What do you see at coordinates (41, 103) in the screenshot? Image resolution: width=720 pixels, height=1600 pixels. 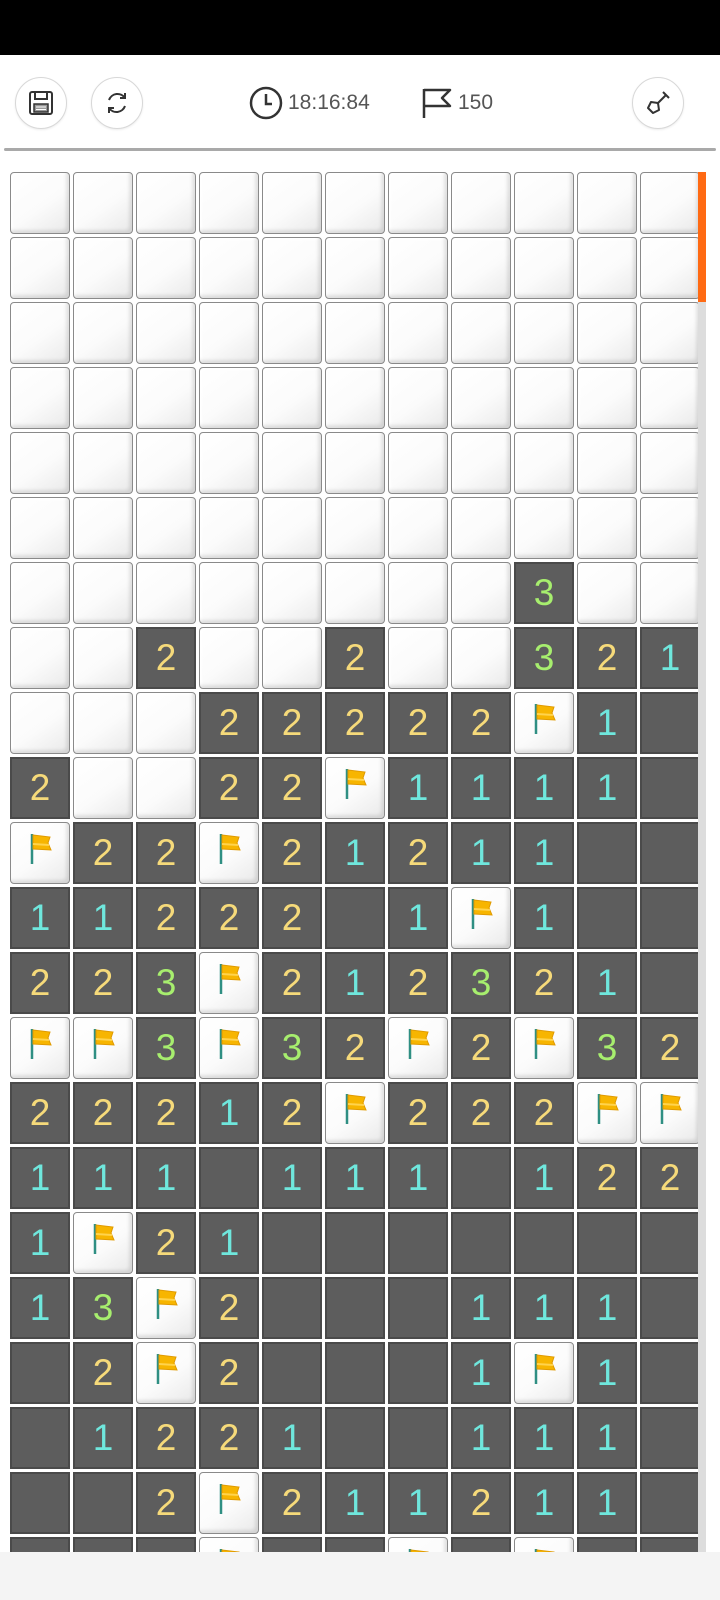 I see `save-button` at bounding box center [41, 103].